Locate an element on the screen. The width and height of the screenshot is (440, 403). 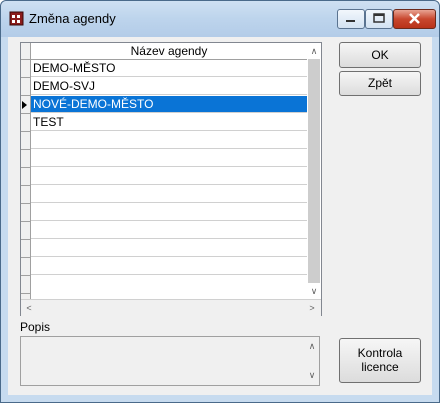
grid-vertical-scrollbar: ∧ ∨ is located at coordinates (314, 171).